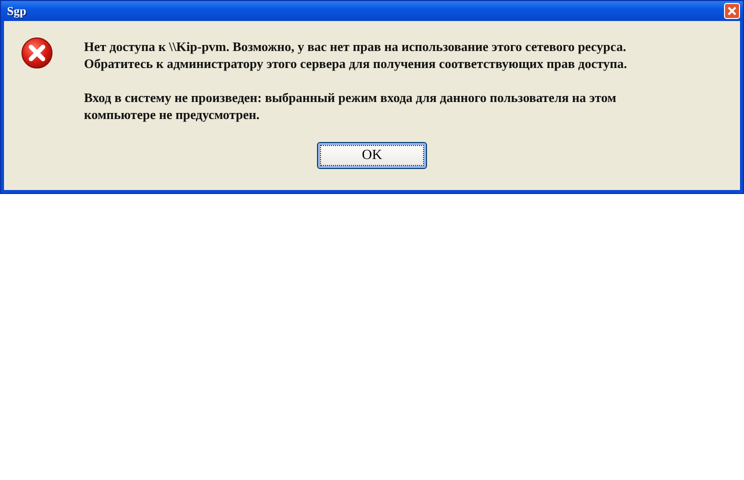  What do you see at coordinates (37, 53) in the screenshot?
I see `error-icon` at bounding box center [37, 53].